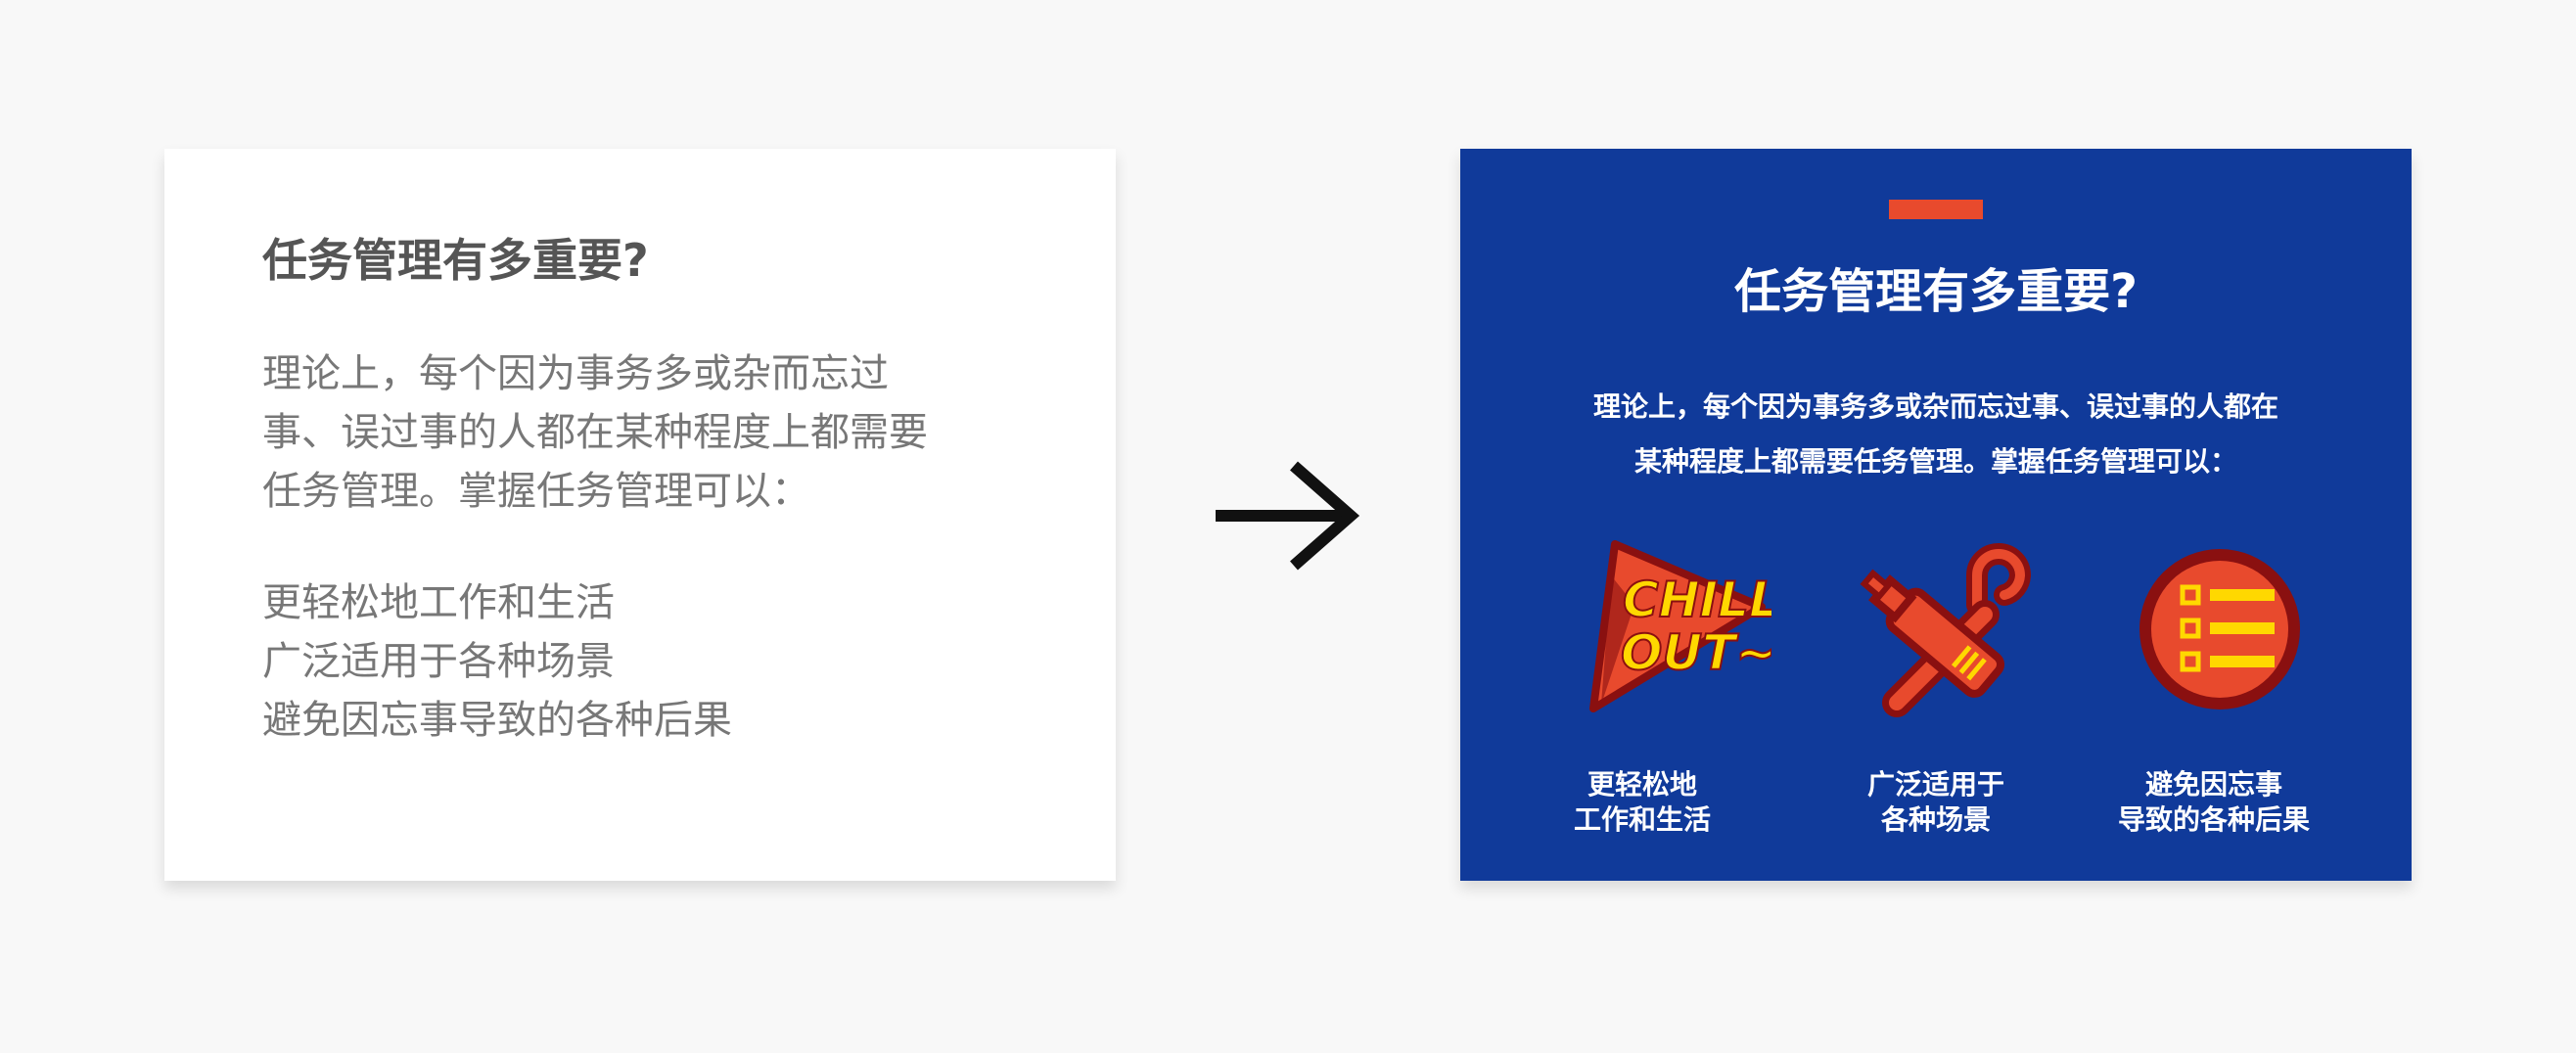 This screenshot has height=1053, width=2576. I want to click on after-title: 任务管理有多重要?, so click(1936, 291).